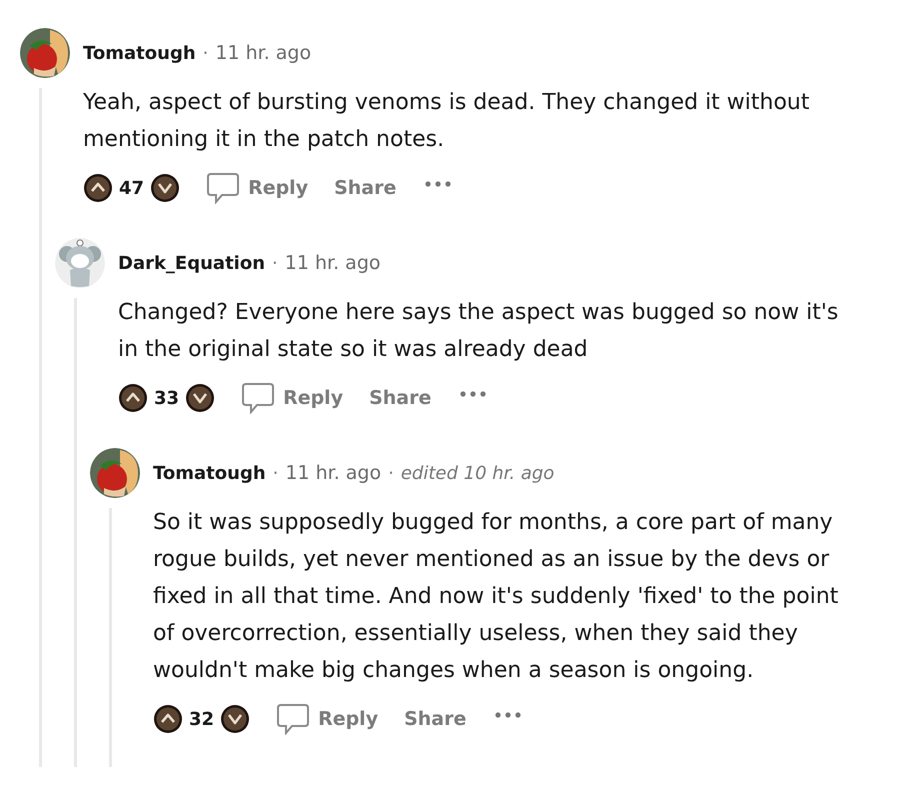  What do you see at coordinates (167, 398) in the screenshot?
I see `vote-count: 33` at bounding box center [167, 398].